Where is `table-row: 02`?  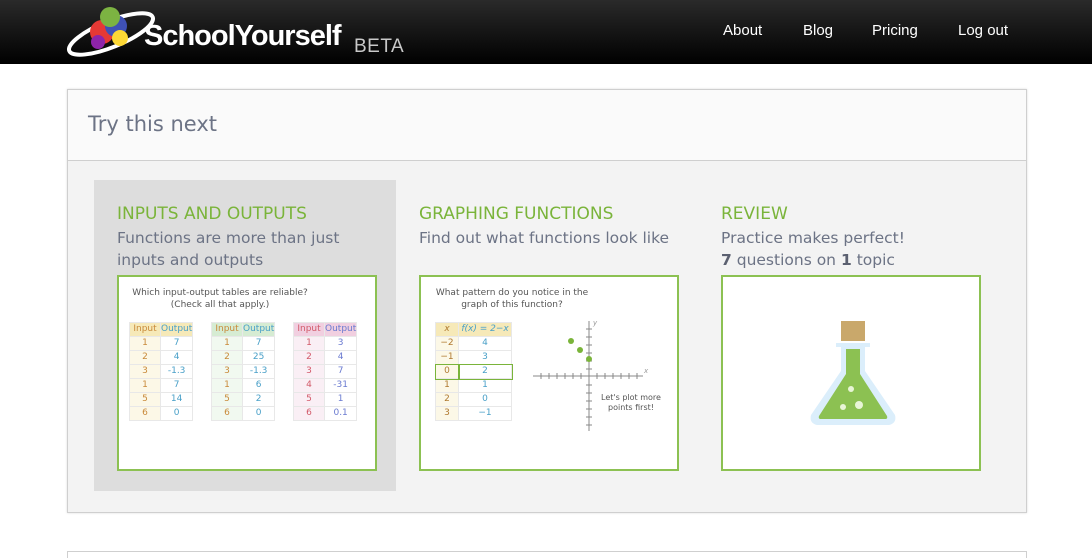
table-row: 02 is located at coordinates (473, 371).